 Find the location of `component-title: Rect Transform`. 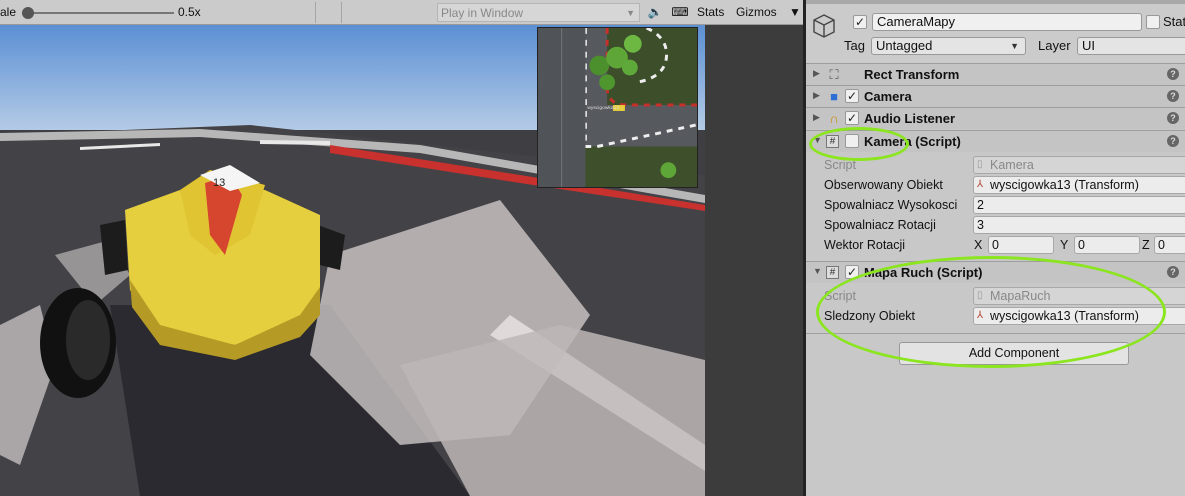

component-title: Rect Transform is located at coordinates (912, 74).